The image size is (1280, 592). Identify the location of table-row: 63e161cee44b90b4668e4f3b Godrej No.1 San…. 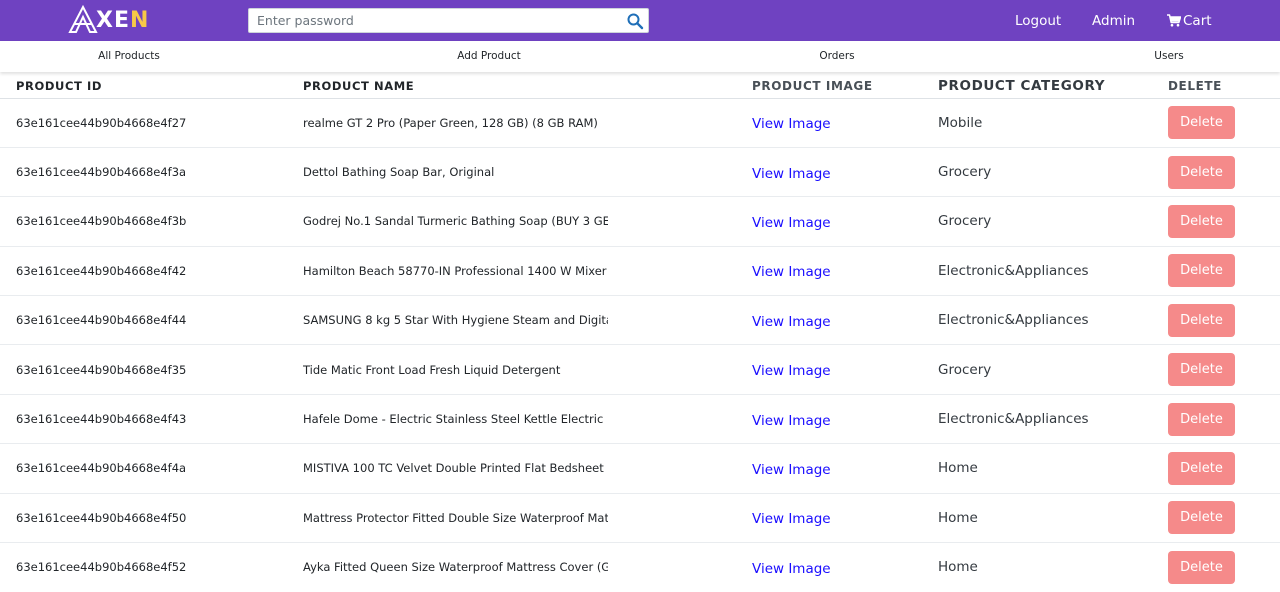
(640, 221).